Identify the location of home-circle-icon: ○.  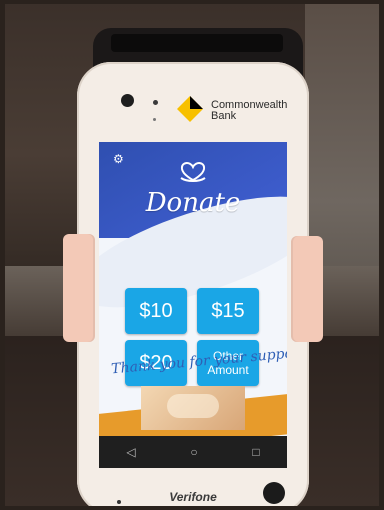
(193, 452).